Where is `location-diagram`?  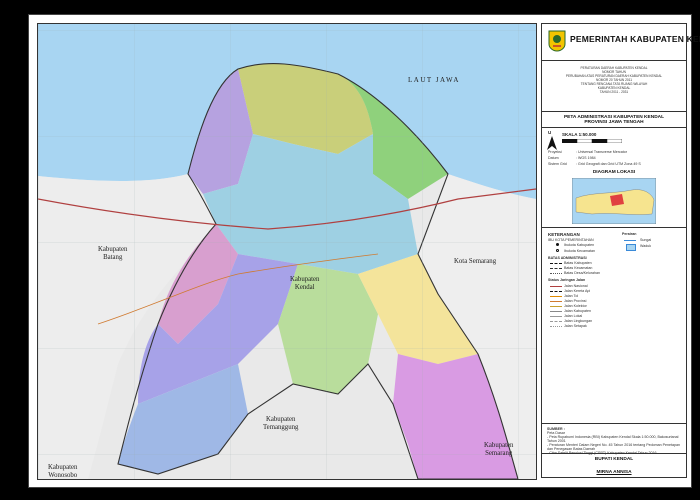
location-diagram is located at coordinates (614, 201).